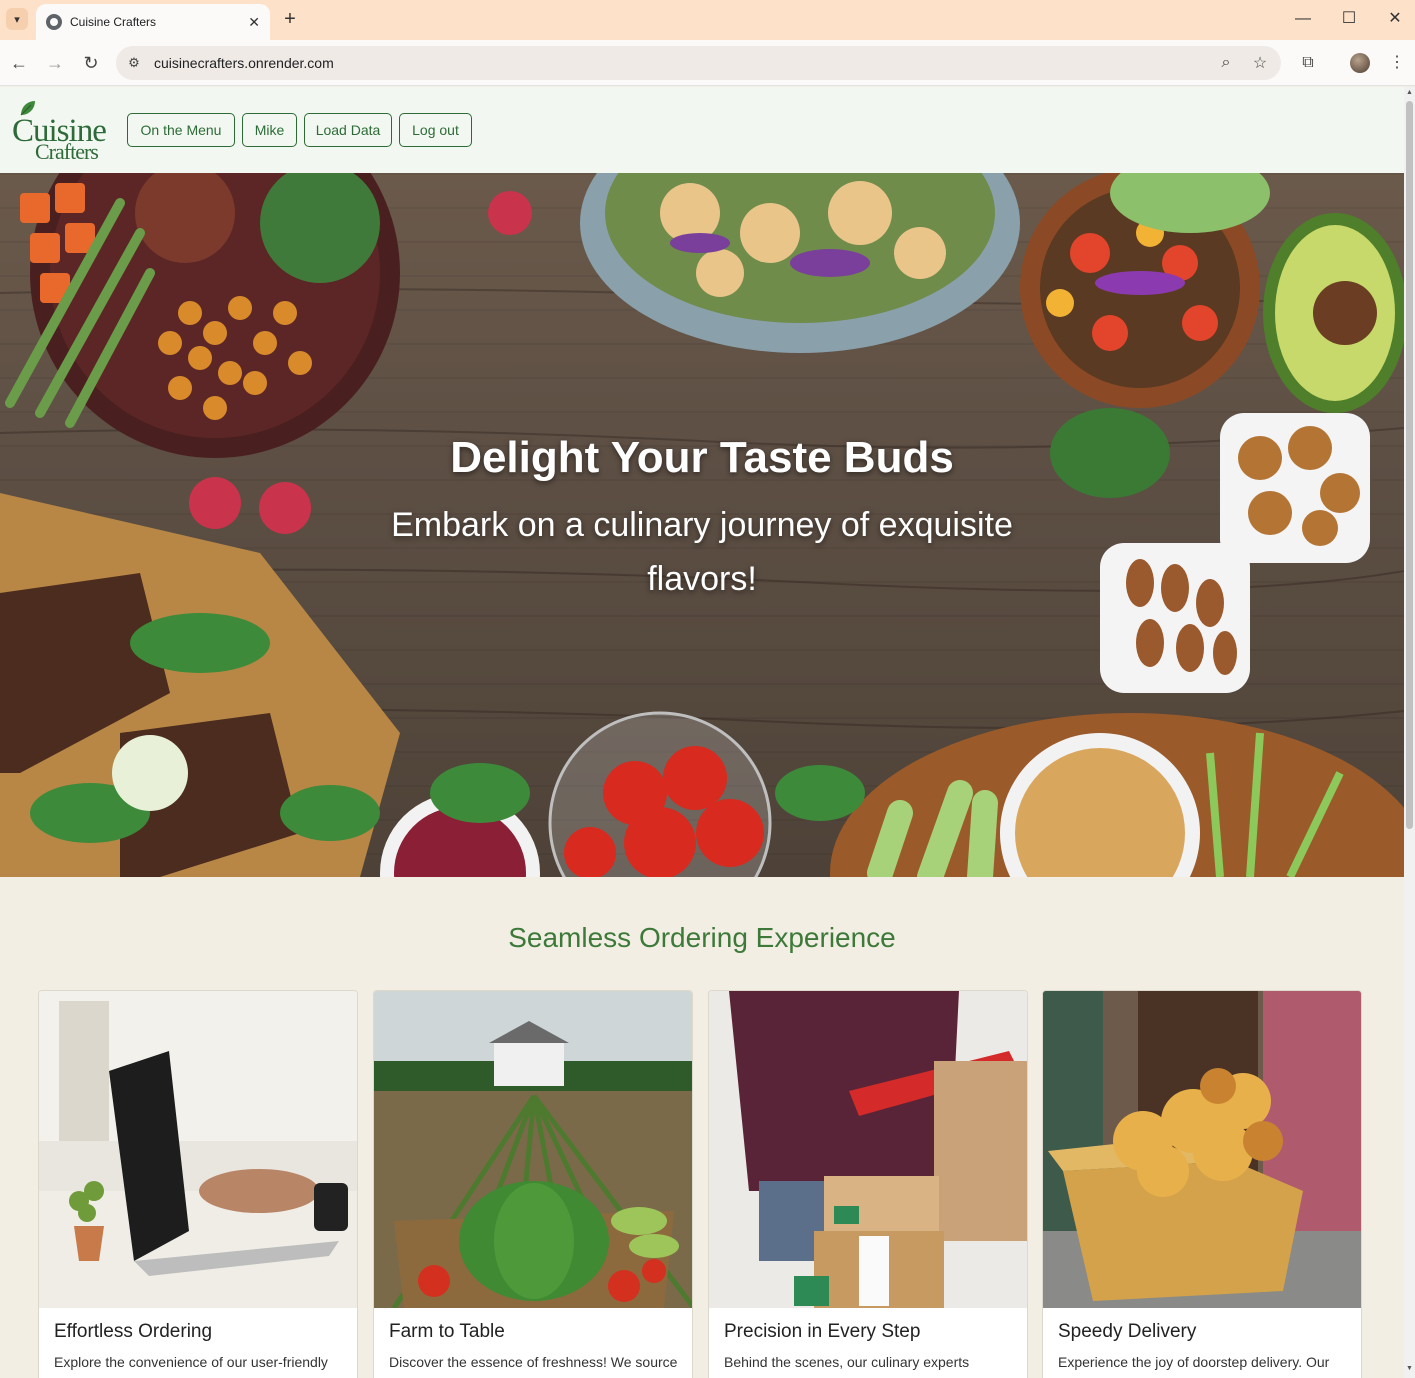  Describe the element at coordinates (702, 457) in the screenshot. I see `hero-title: Delight Your Taste Buds` at that location.